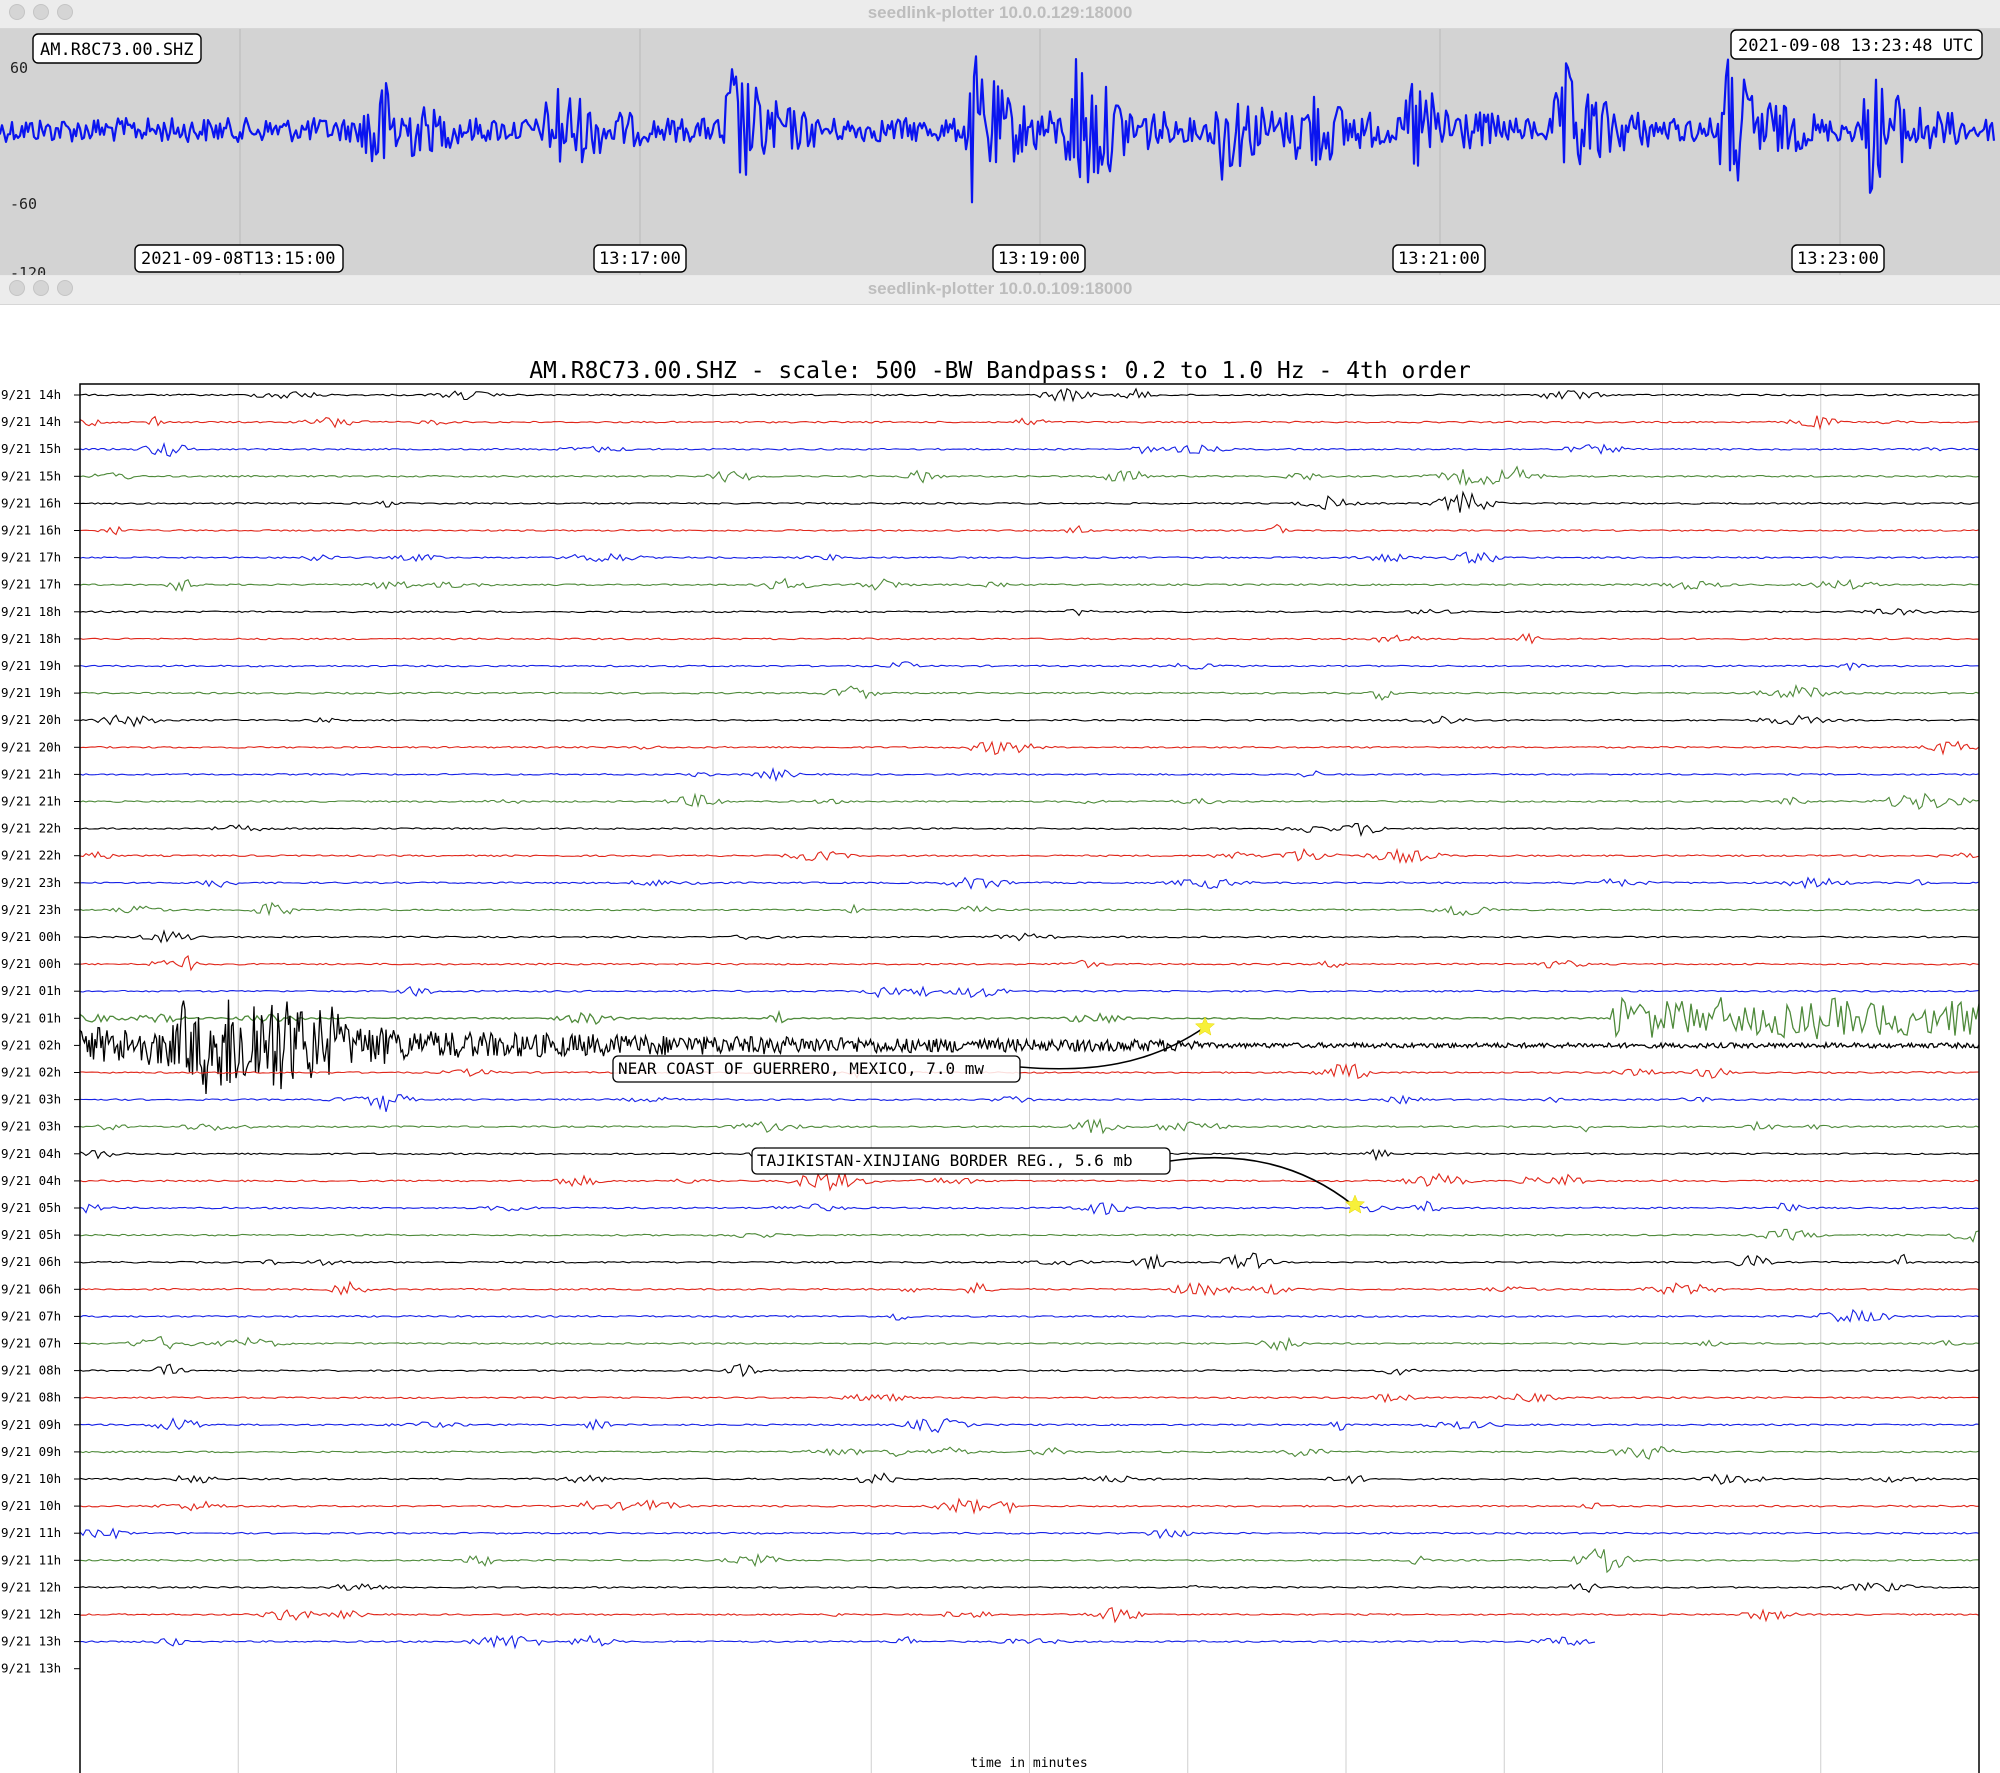 The width and height of the screenshot is (2000, 1773). I want to click on timestamp-box: 2021-09-08 13:23:48 UTC, so click(1856, 44).